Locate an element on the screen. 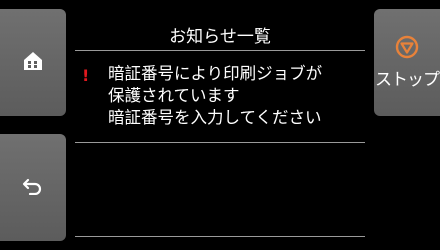  message-text: 暗証番号により印刷ジョブが 保護されています 暗証番号を入力してください is located at coordinates (215, 95).